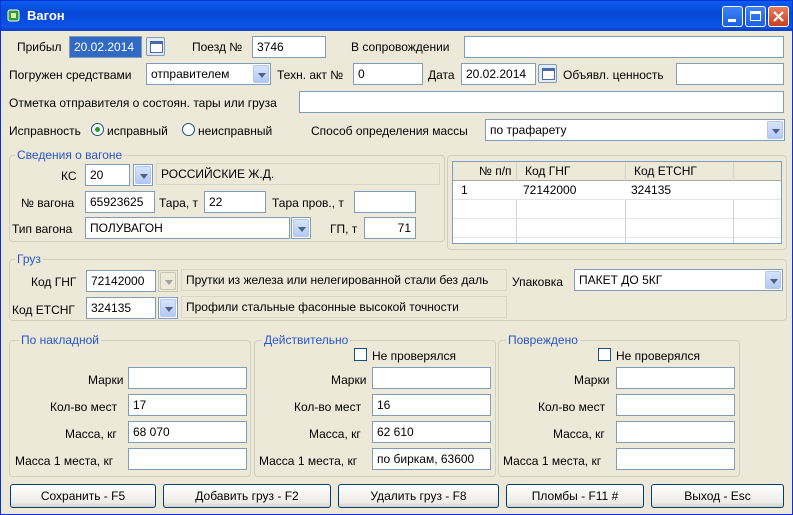  Describe the element at coordinates (572, 407) in the screenshot. I see `damaged-places-label: Кол-во мест` at that location.